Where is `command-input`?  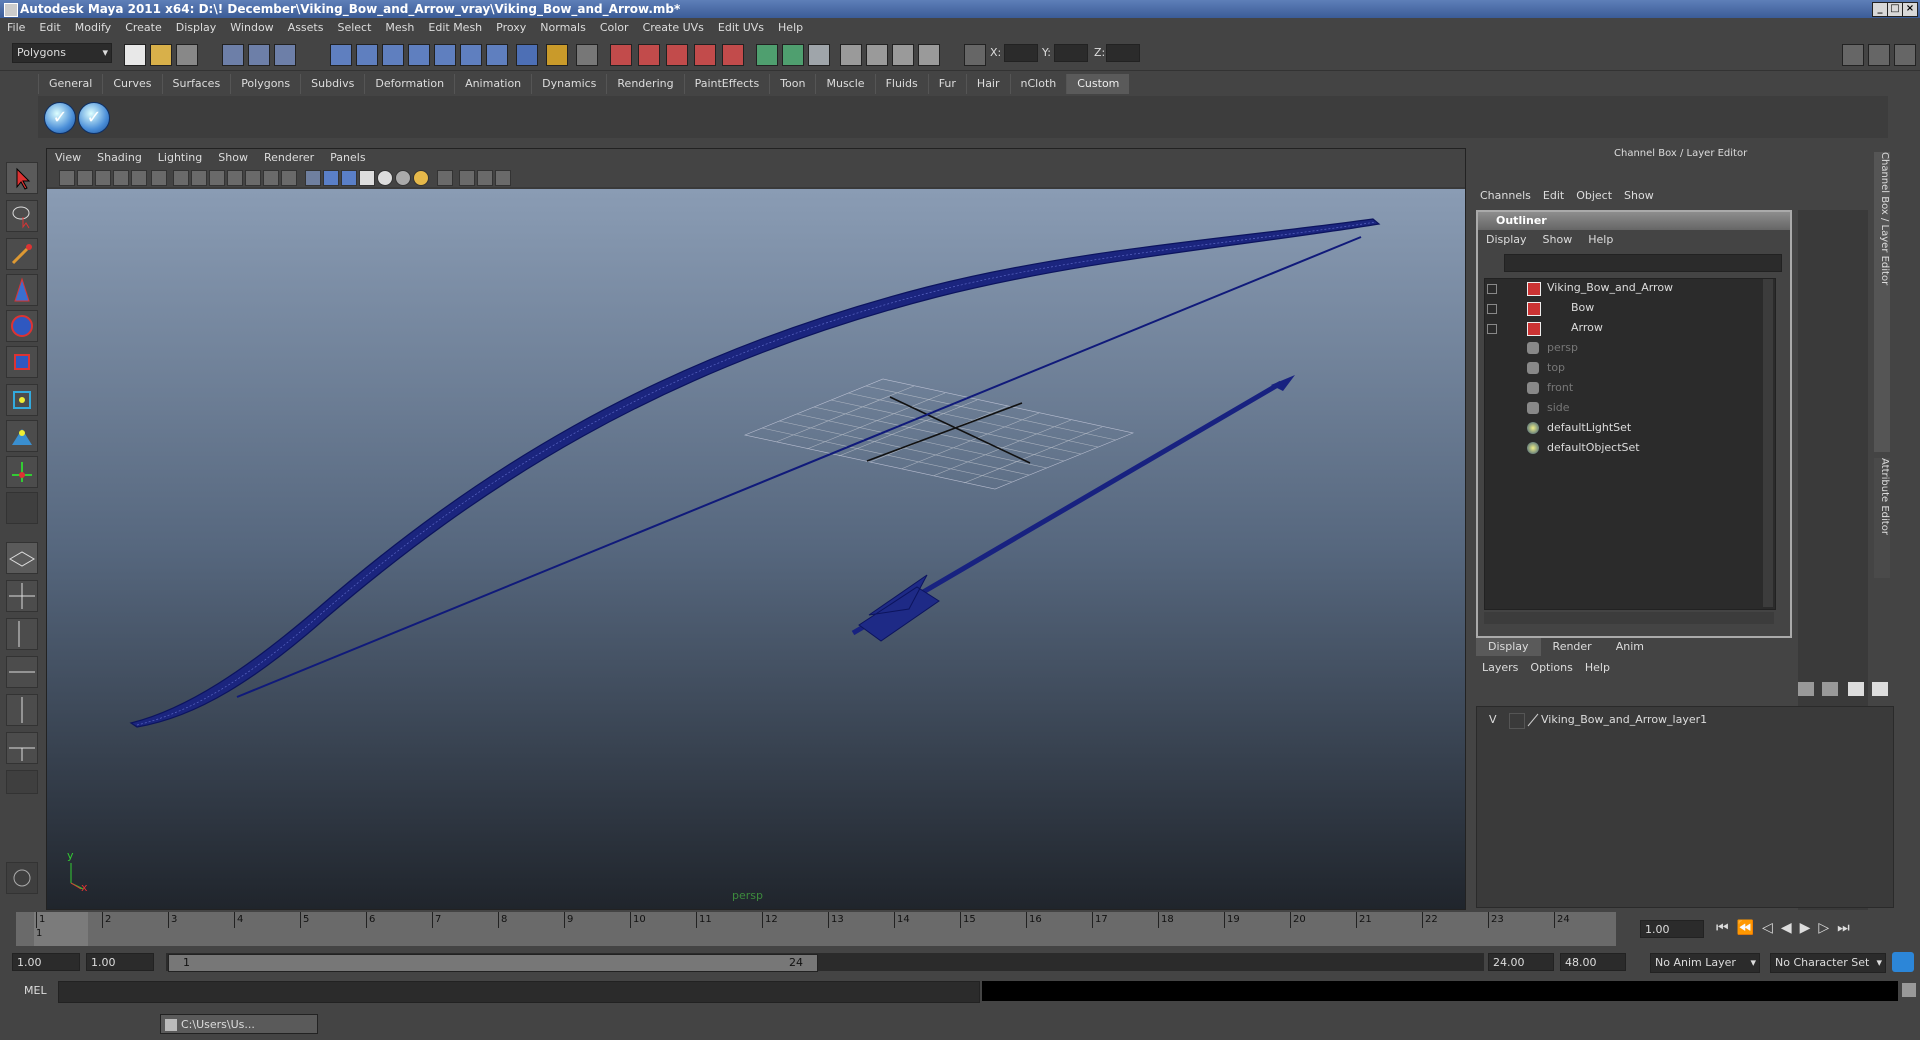 command-input is located at coordinates (519, 992).